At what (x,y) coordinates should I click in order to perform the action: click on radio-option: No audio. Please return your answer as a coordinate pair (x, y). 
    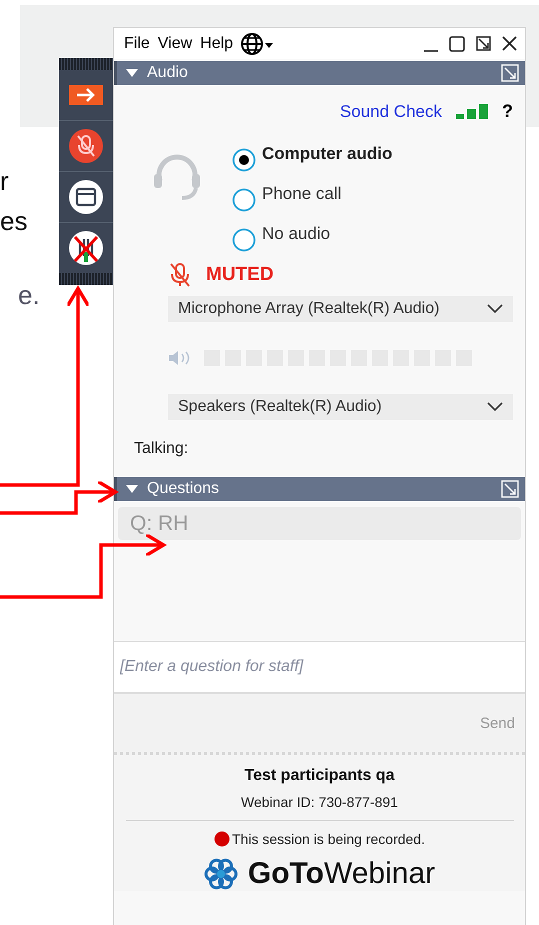
    Looking at the image, I should click on (312, 234).